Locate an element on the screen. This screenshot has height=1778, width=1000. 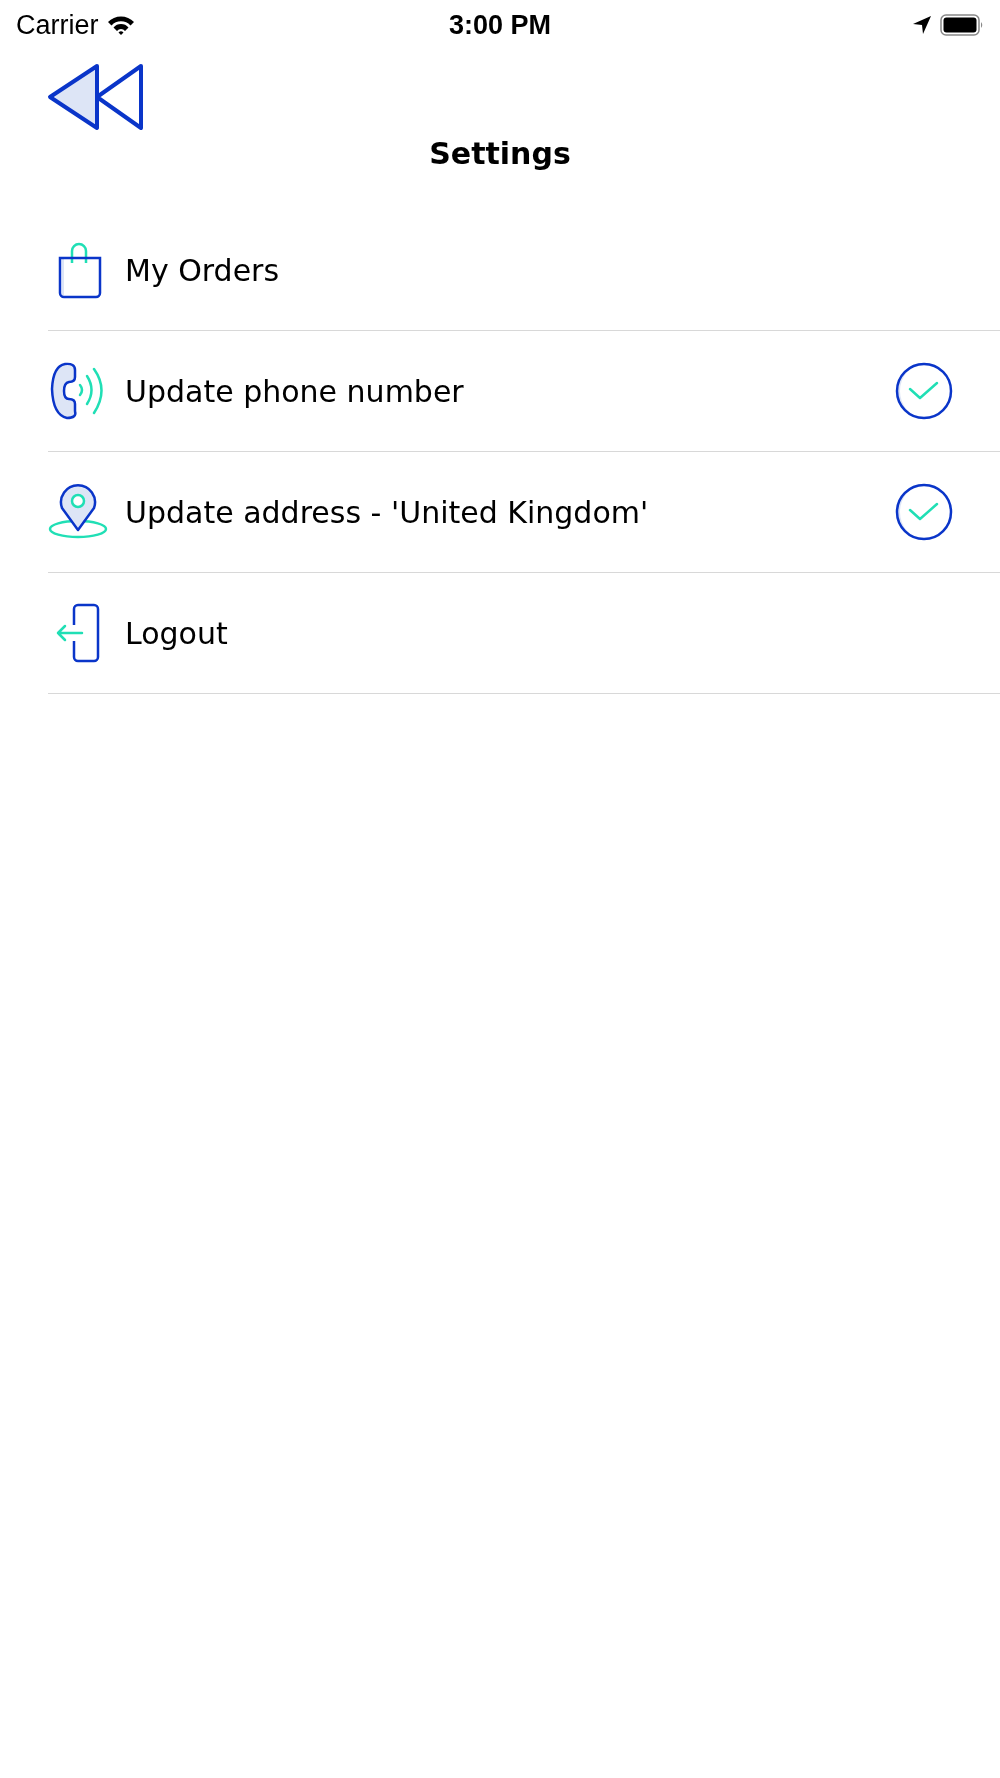
battery-icon is located at coordinates (962, 25).